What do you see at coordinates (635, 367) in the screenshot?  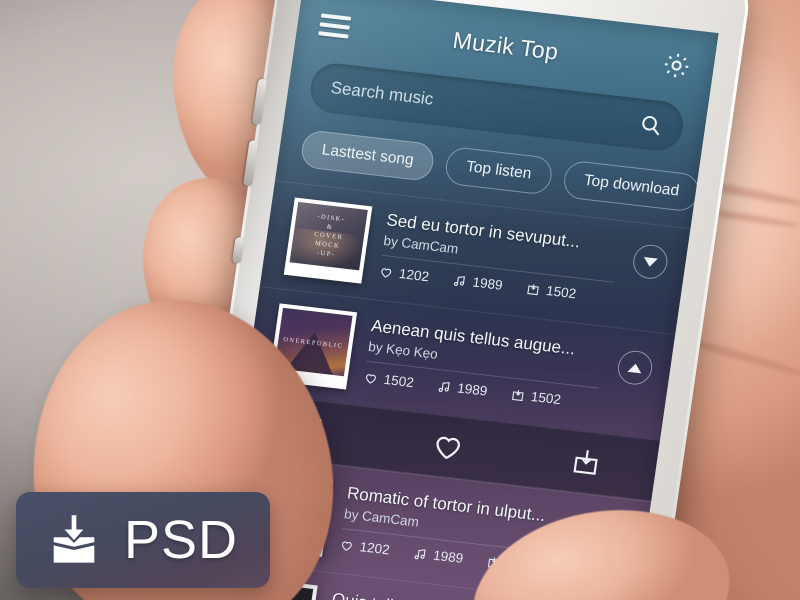 I see `chevron-up-icon` at bounding box center [635, 367].